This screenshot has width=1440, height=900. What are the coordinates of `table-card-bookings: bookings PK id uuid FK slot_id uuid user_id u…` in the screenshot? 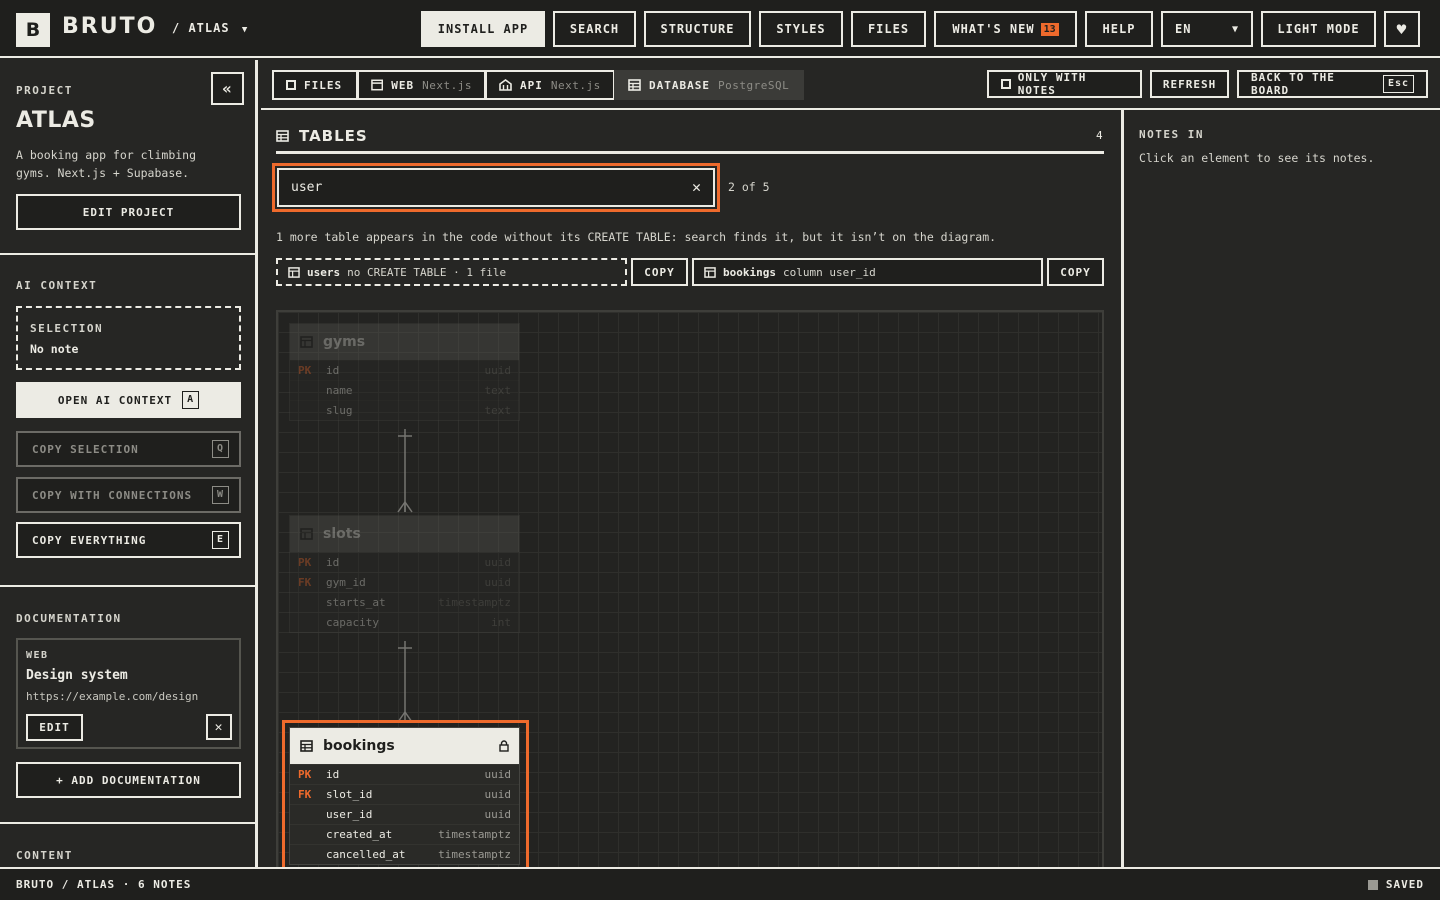 It's located at (404, 796).